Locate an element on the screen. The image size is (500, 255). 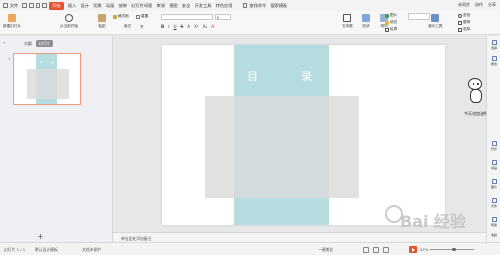
right-tool-image: 图片 is located at coordinates (493, 184).